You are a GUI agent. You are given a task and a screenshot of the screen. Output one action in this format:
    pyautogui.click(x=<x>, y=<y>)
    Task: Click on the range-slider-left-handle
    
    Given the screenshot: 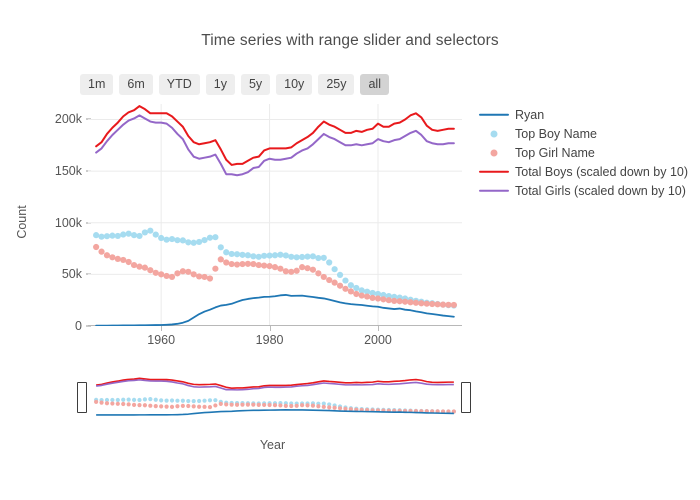 What is the action you would take?
    pyautogui.click(x=82, y=397)
    